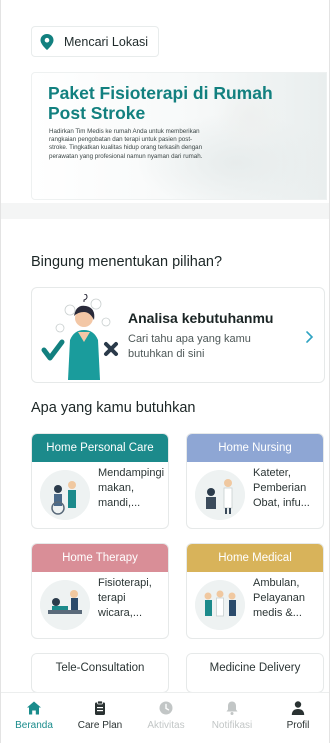  Describe the element at coordinates (189, 346) in the screenshot. I see `analysis-subtitle: Cari tahu apa yang kamu butuhkan di sini` at that location.